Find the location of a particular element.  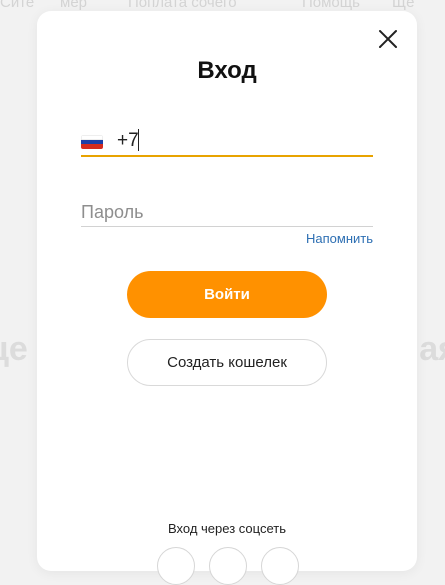

russia-flag-icon is located at coordinates (92, 142).